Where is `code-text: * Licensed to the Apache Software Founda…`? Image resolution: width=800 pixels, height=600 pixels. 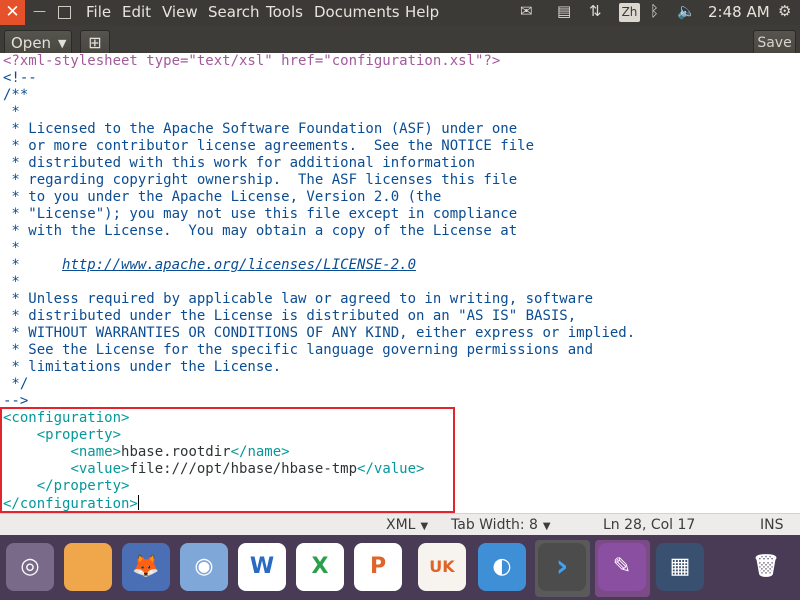
code-text: * Licensed to the Apache Software Founda… is located at coordinates (260, 129).